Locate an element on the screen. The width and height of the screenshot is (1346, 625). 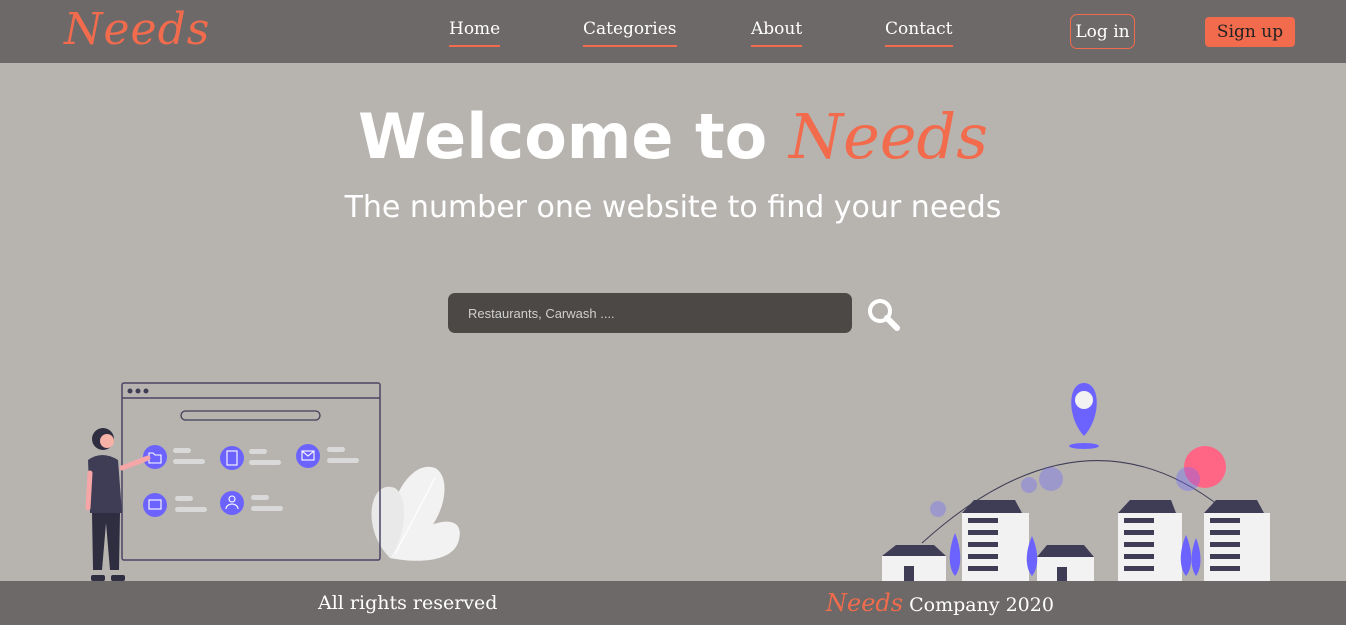
browser-illustration is located at coordinates (272, 481).